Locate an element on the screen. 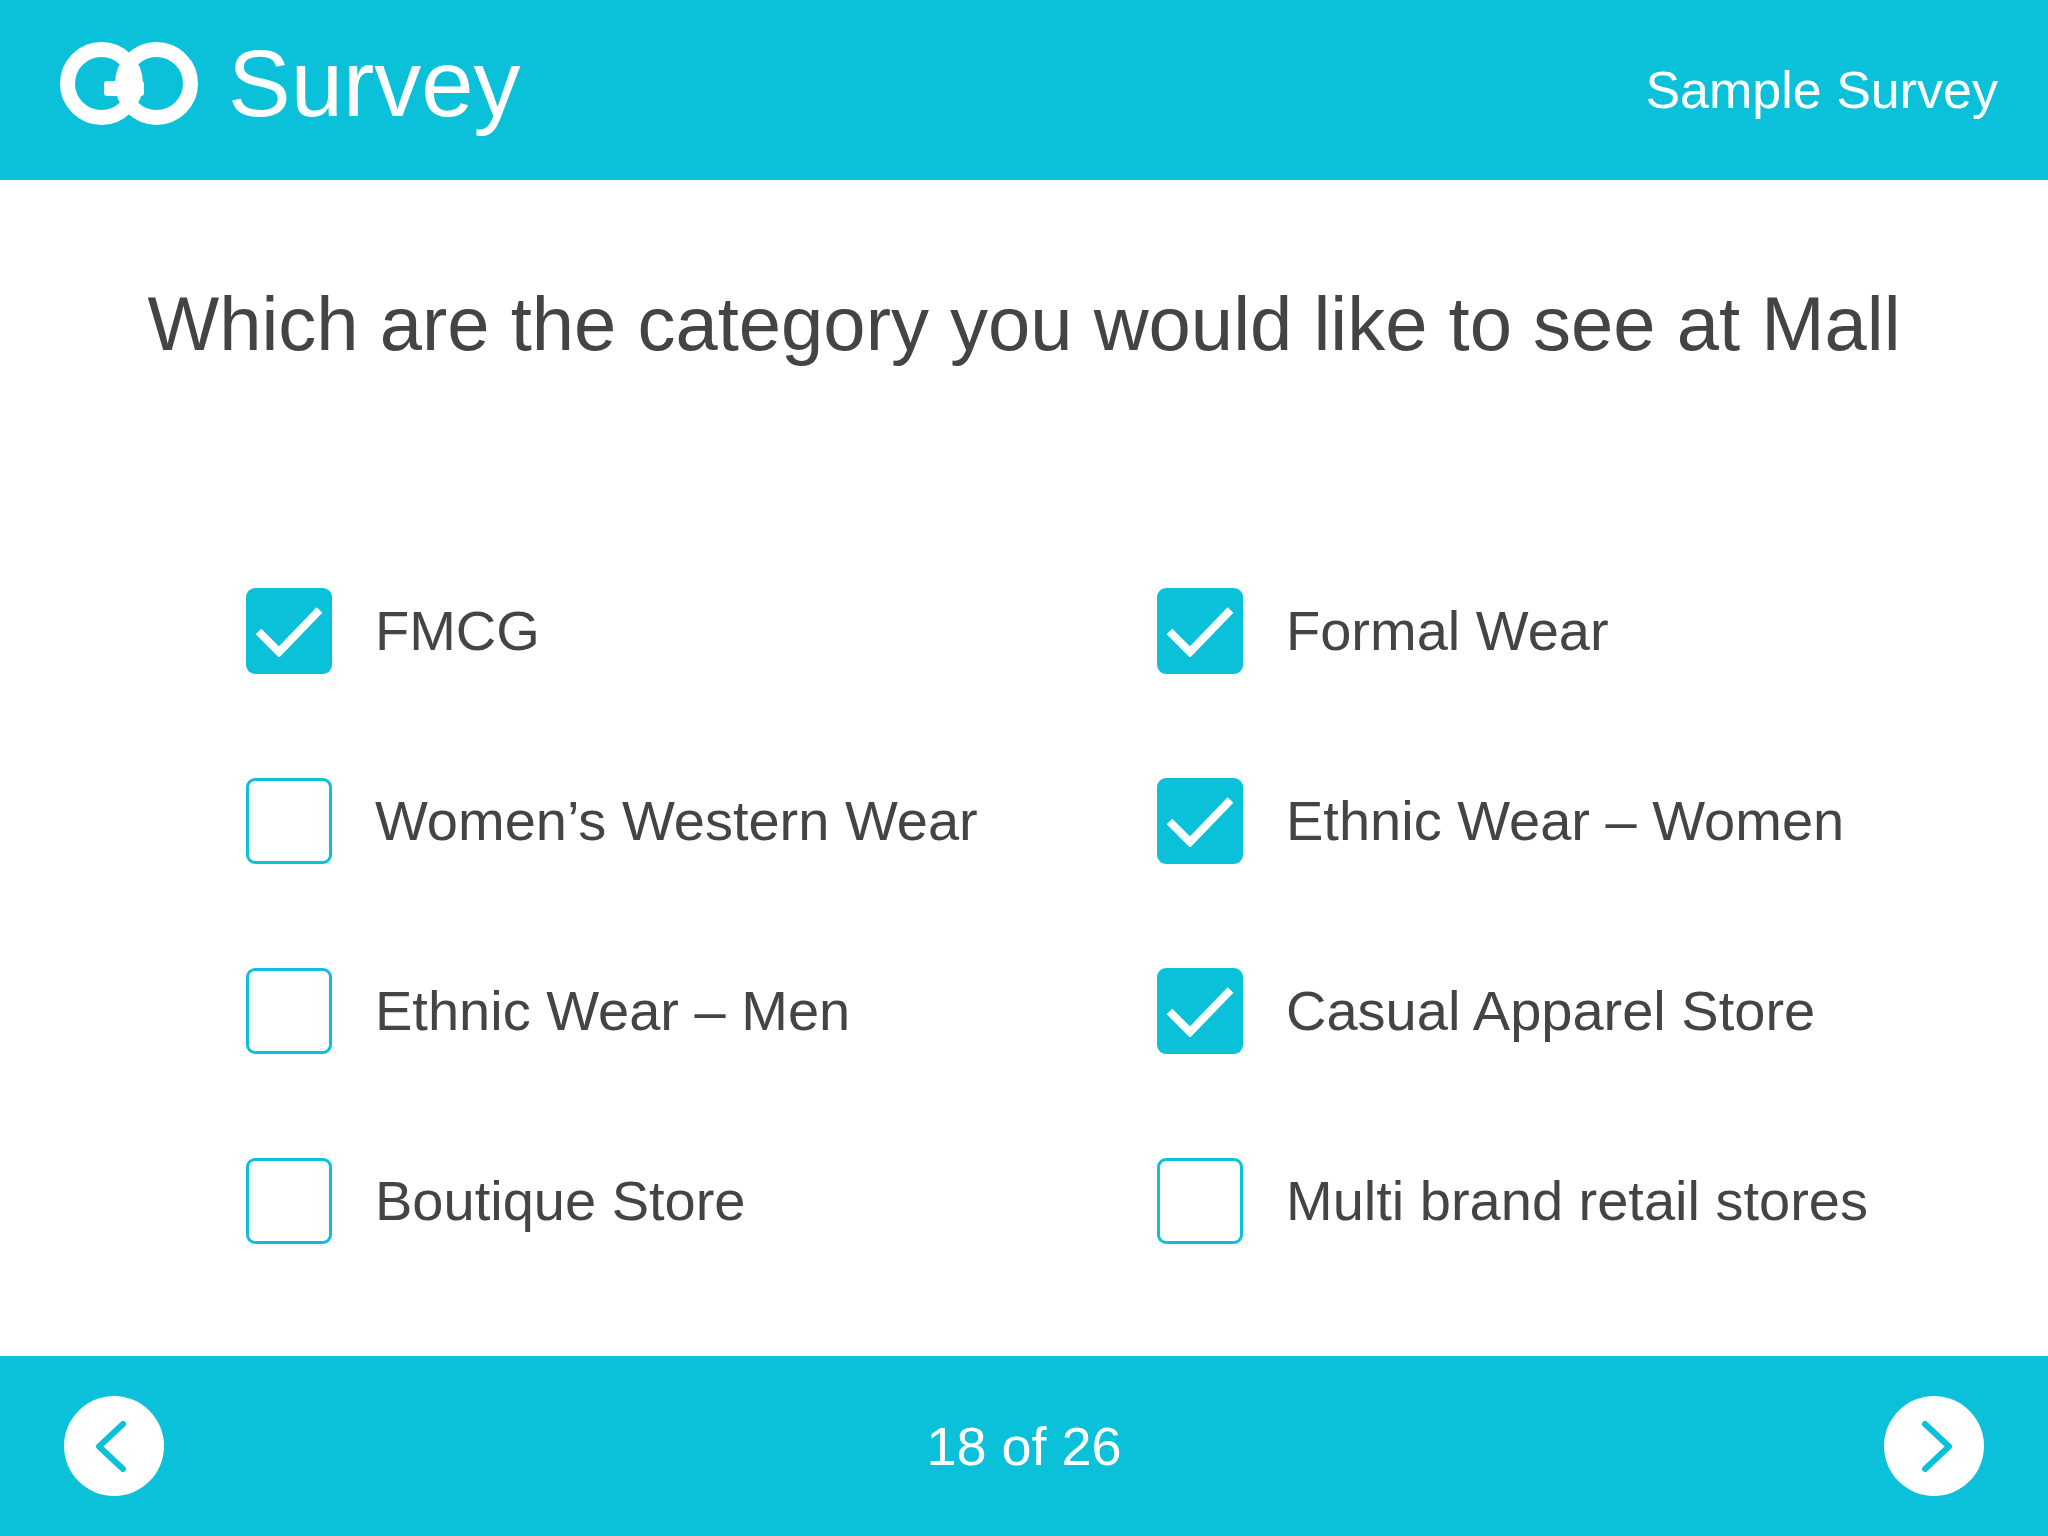 The width and height of the screenshot is (2048, 1536). chevron-left-icon is located at coordinates (111, 1446).